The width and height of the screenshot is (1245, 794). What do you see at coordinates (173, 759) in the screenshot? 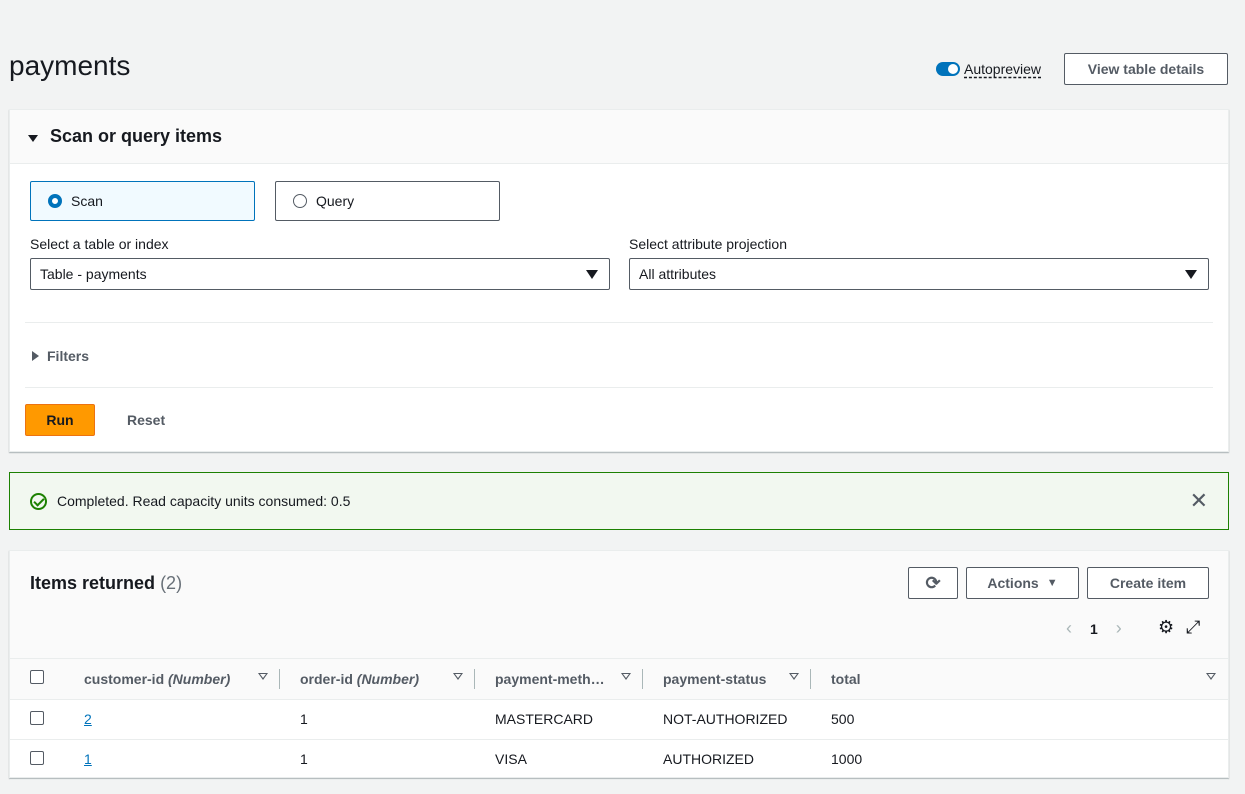
I see `customer-id-cell: 1` at bounding box center [173, 759].